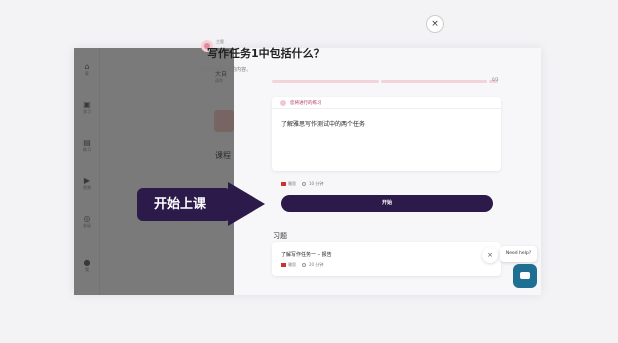 This screenshot has height=343, width=618. I want to click on exercise-duration: 20 分钟, so click(316, 264).